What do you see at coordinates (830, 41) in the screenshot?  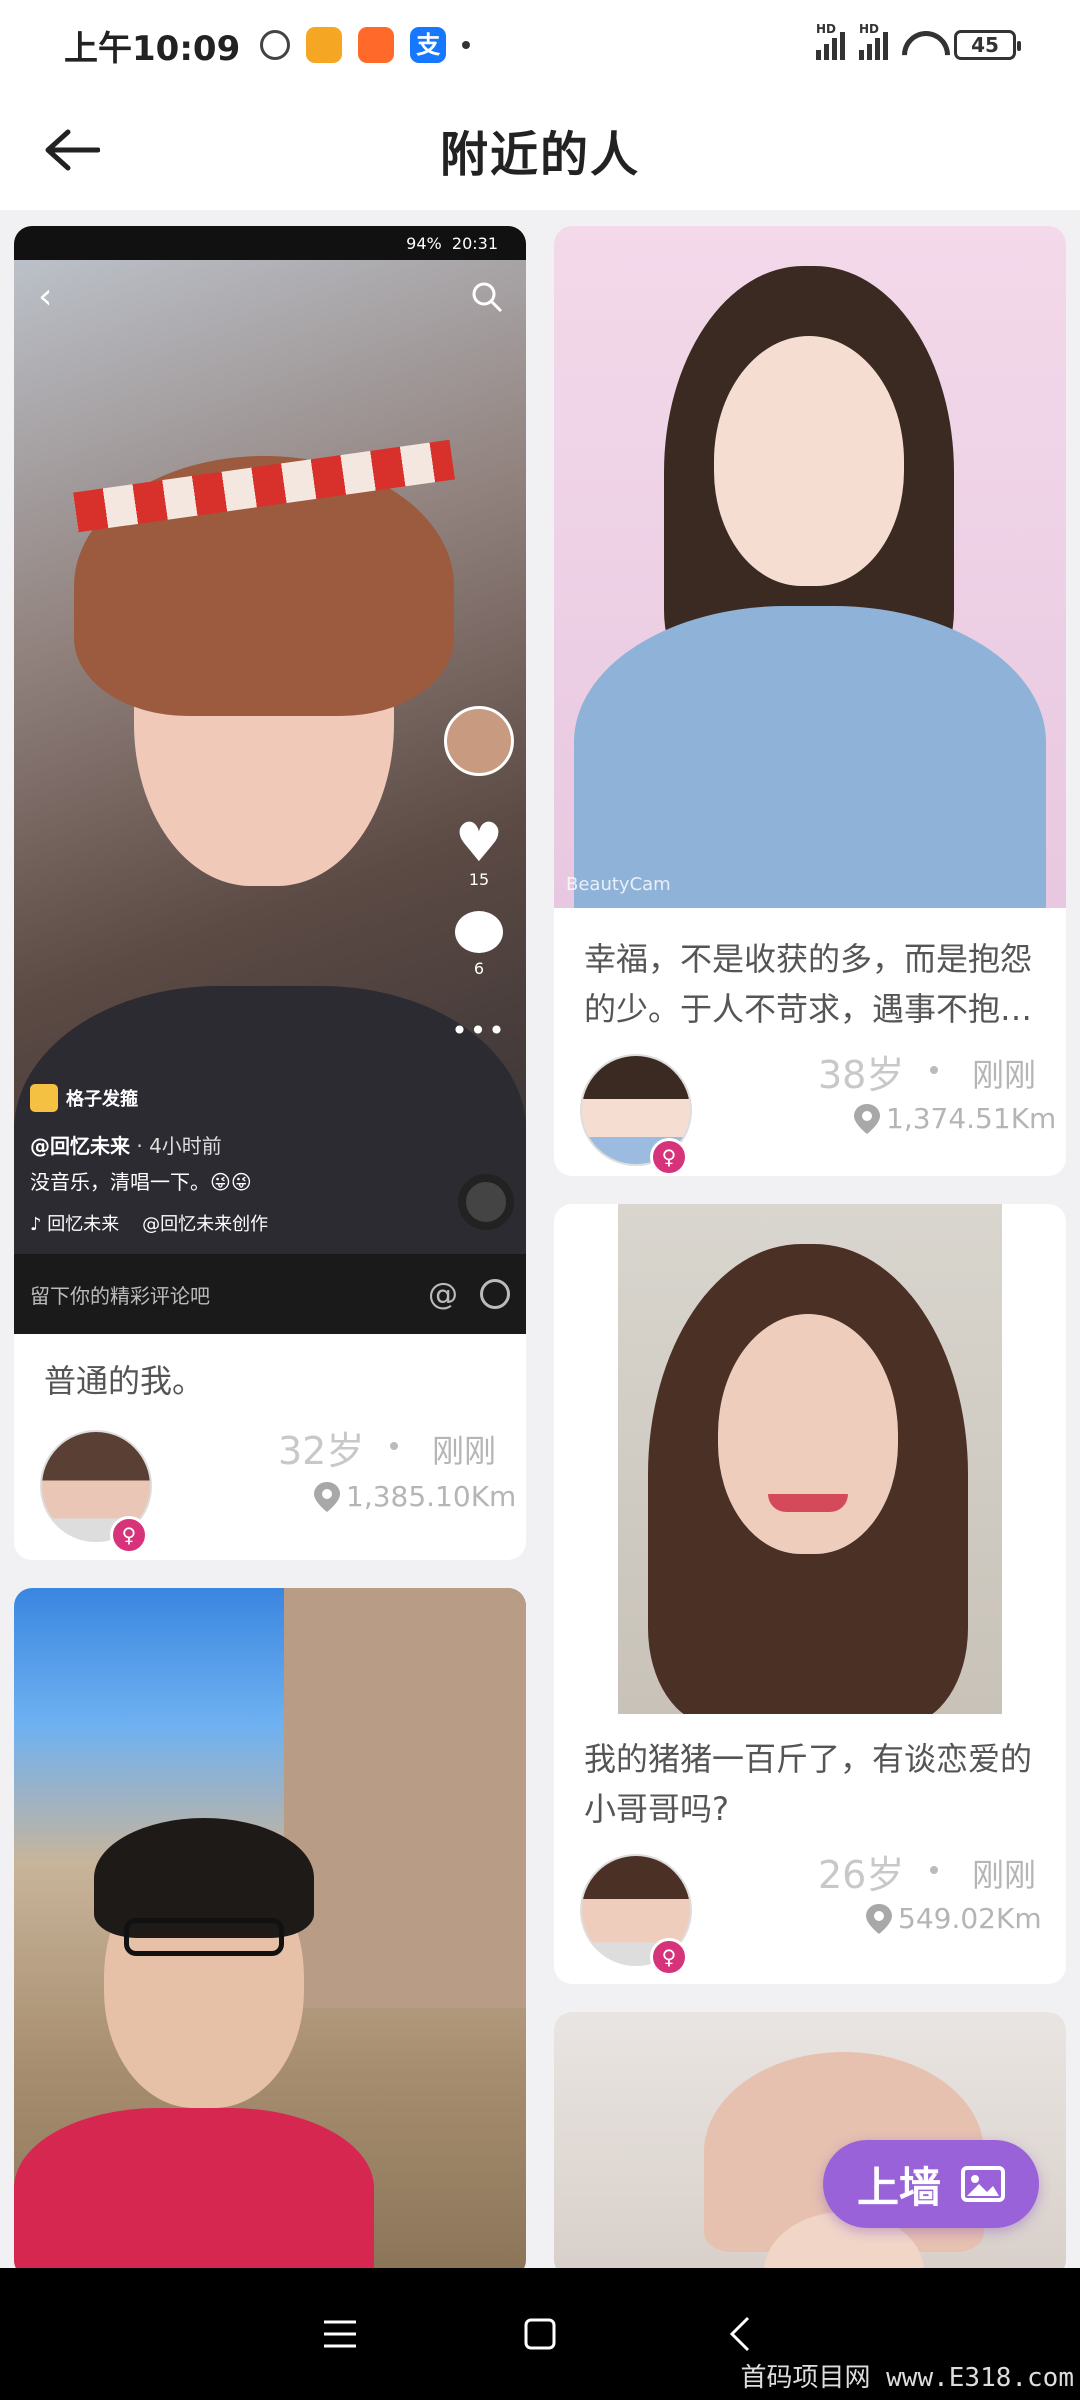 I see `signal-icon: HD` at bounding box center [830, 41].